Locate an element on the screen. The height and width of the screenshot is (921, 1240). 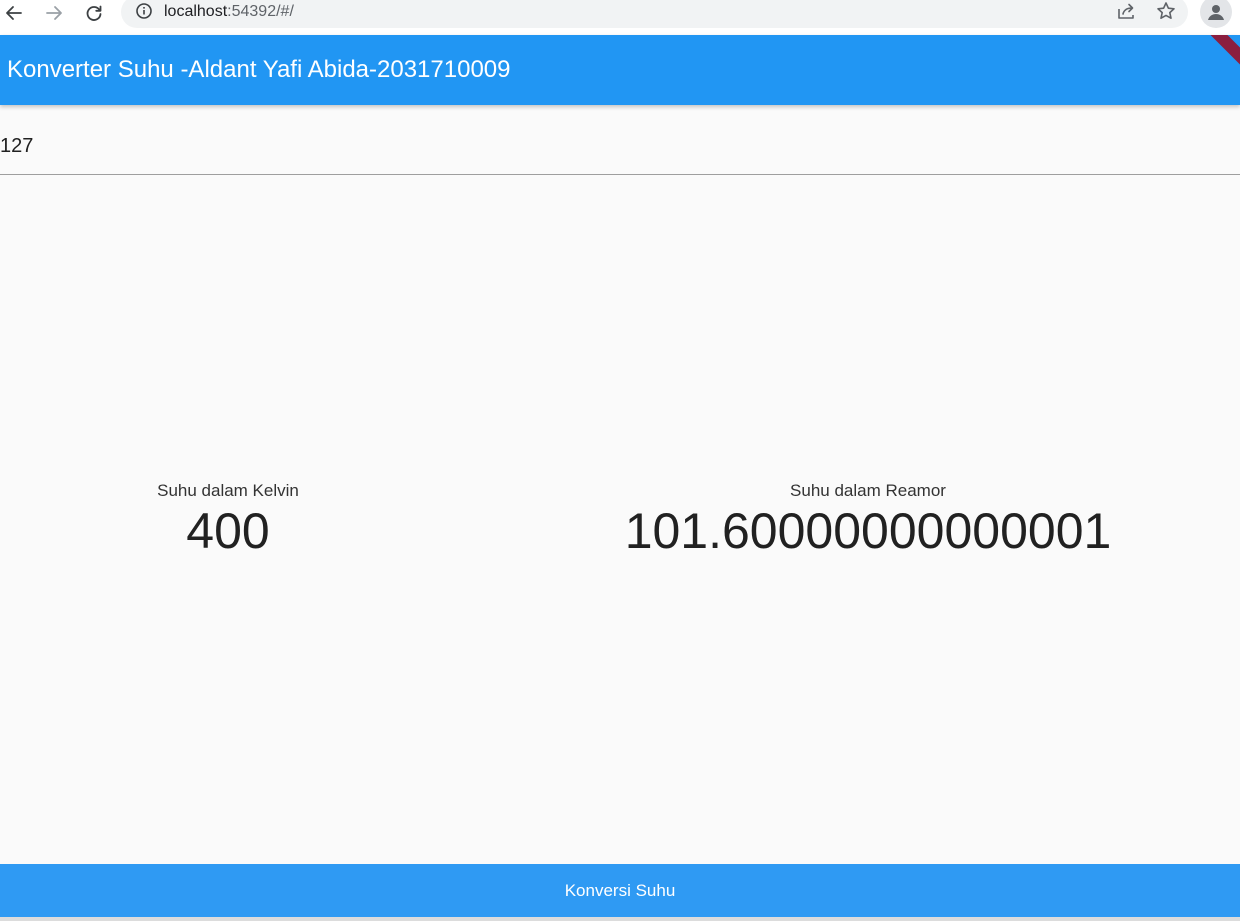
share-icon is located at coordinates (1126, 11).